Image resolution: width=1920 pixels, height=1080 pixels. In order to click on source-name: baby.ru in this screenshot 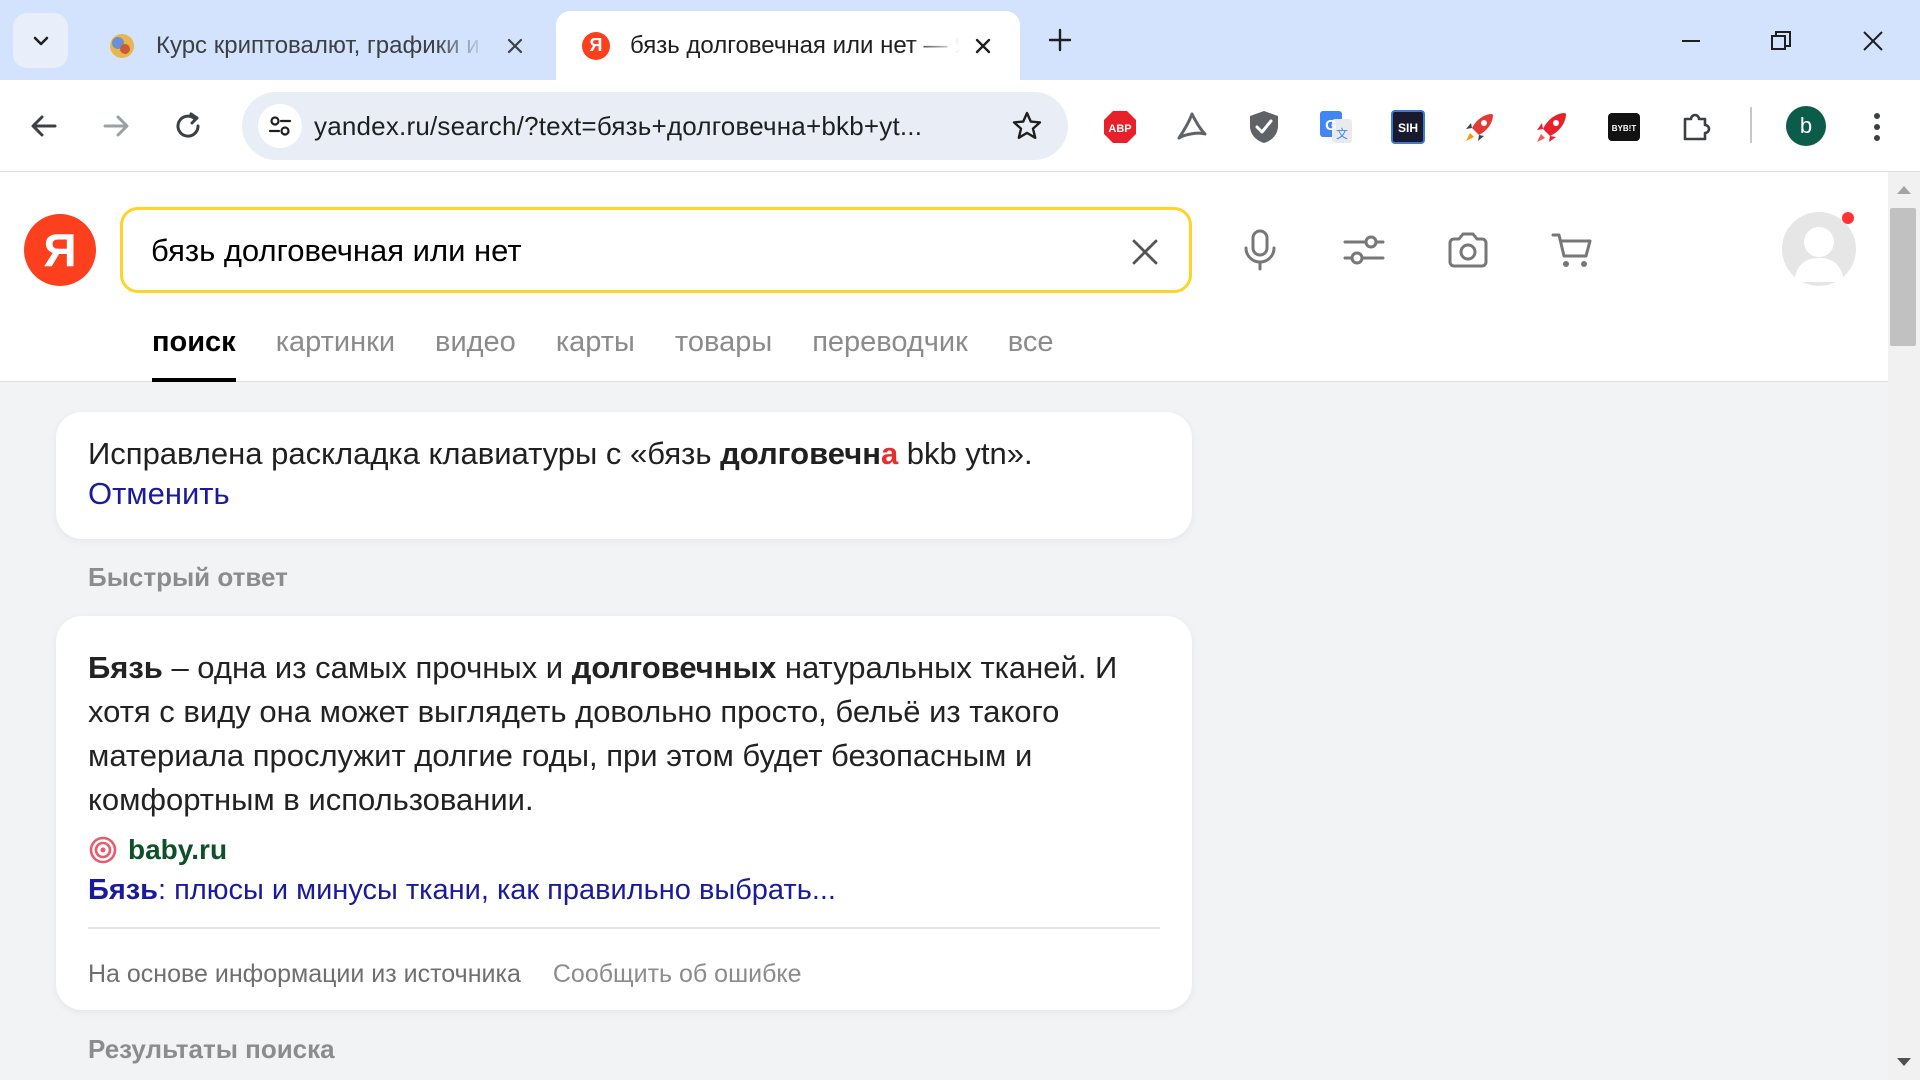, I will do `click(177, 850)`.